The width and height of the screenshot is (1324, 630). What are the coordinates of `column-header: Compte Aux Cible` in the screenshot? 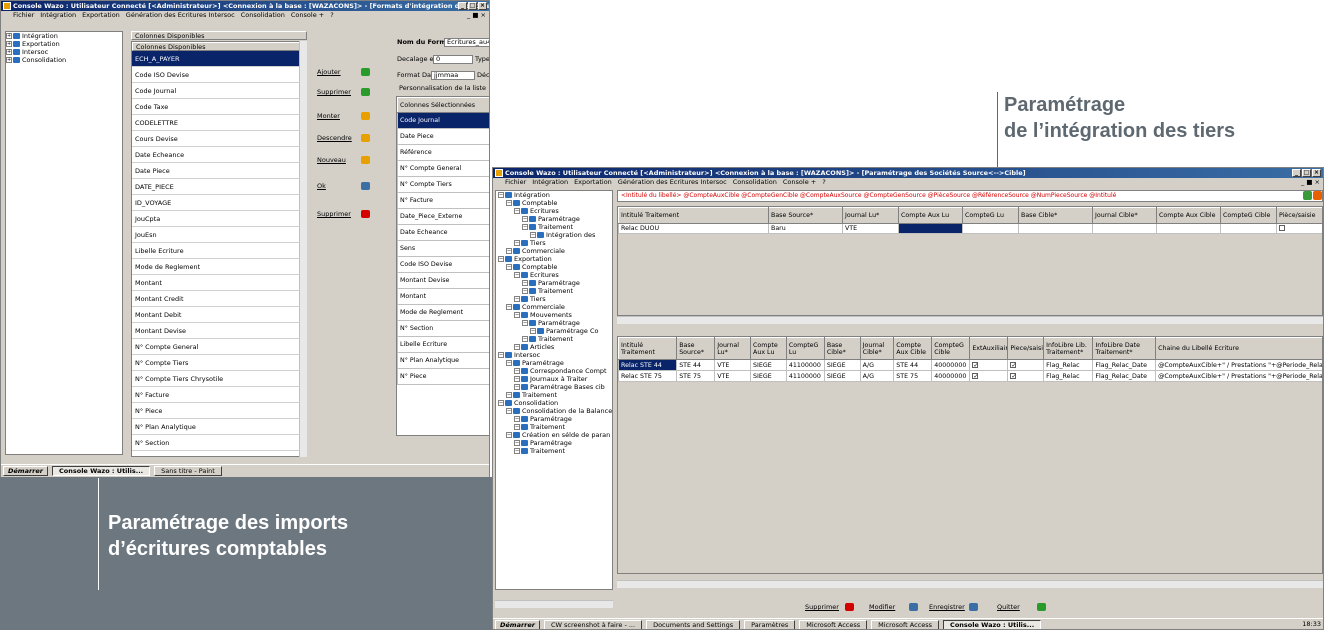 It's located at (1188, 215).